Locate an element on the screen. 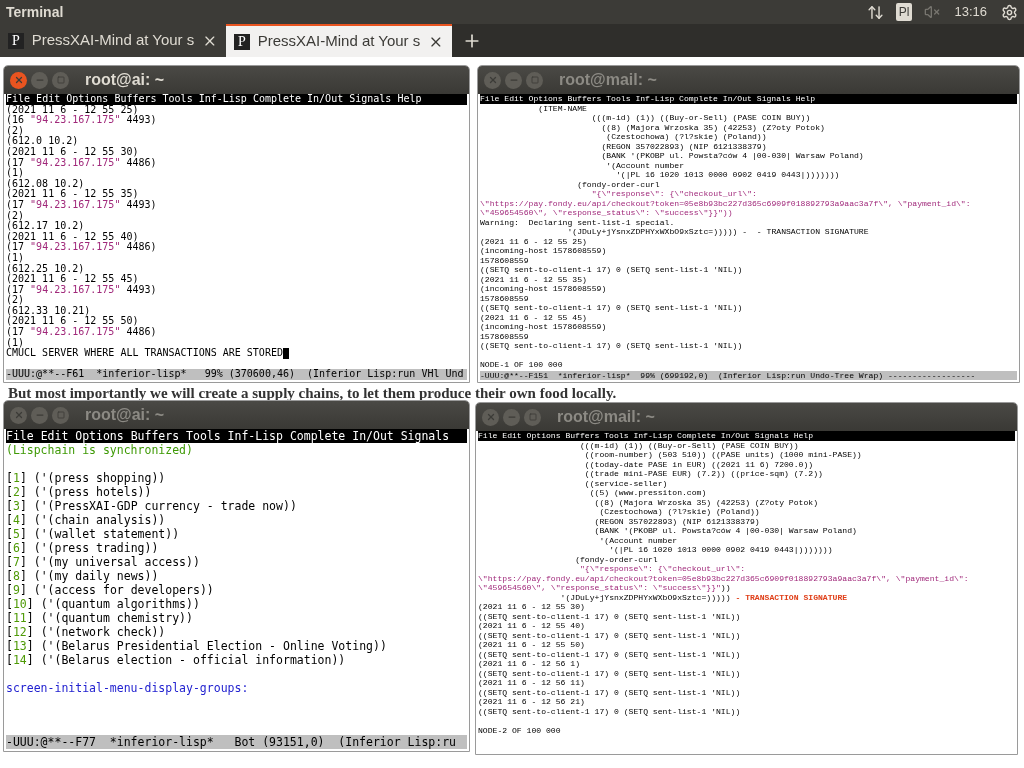 The width and height of the screenshot is (1024, 768). terminal-line: [8] ('(my daily news)) is located at coordinates (83, 576).